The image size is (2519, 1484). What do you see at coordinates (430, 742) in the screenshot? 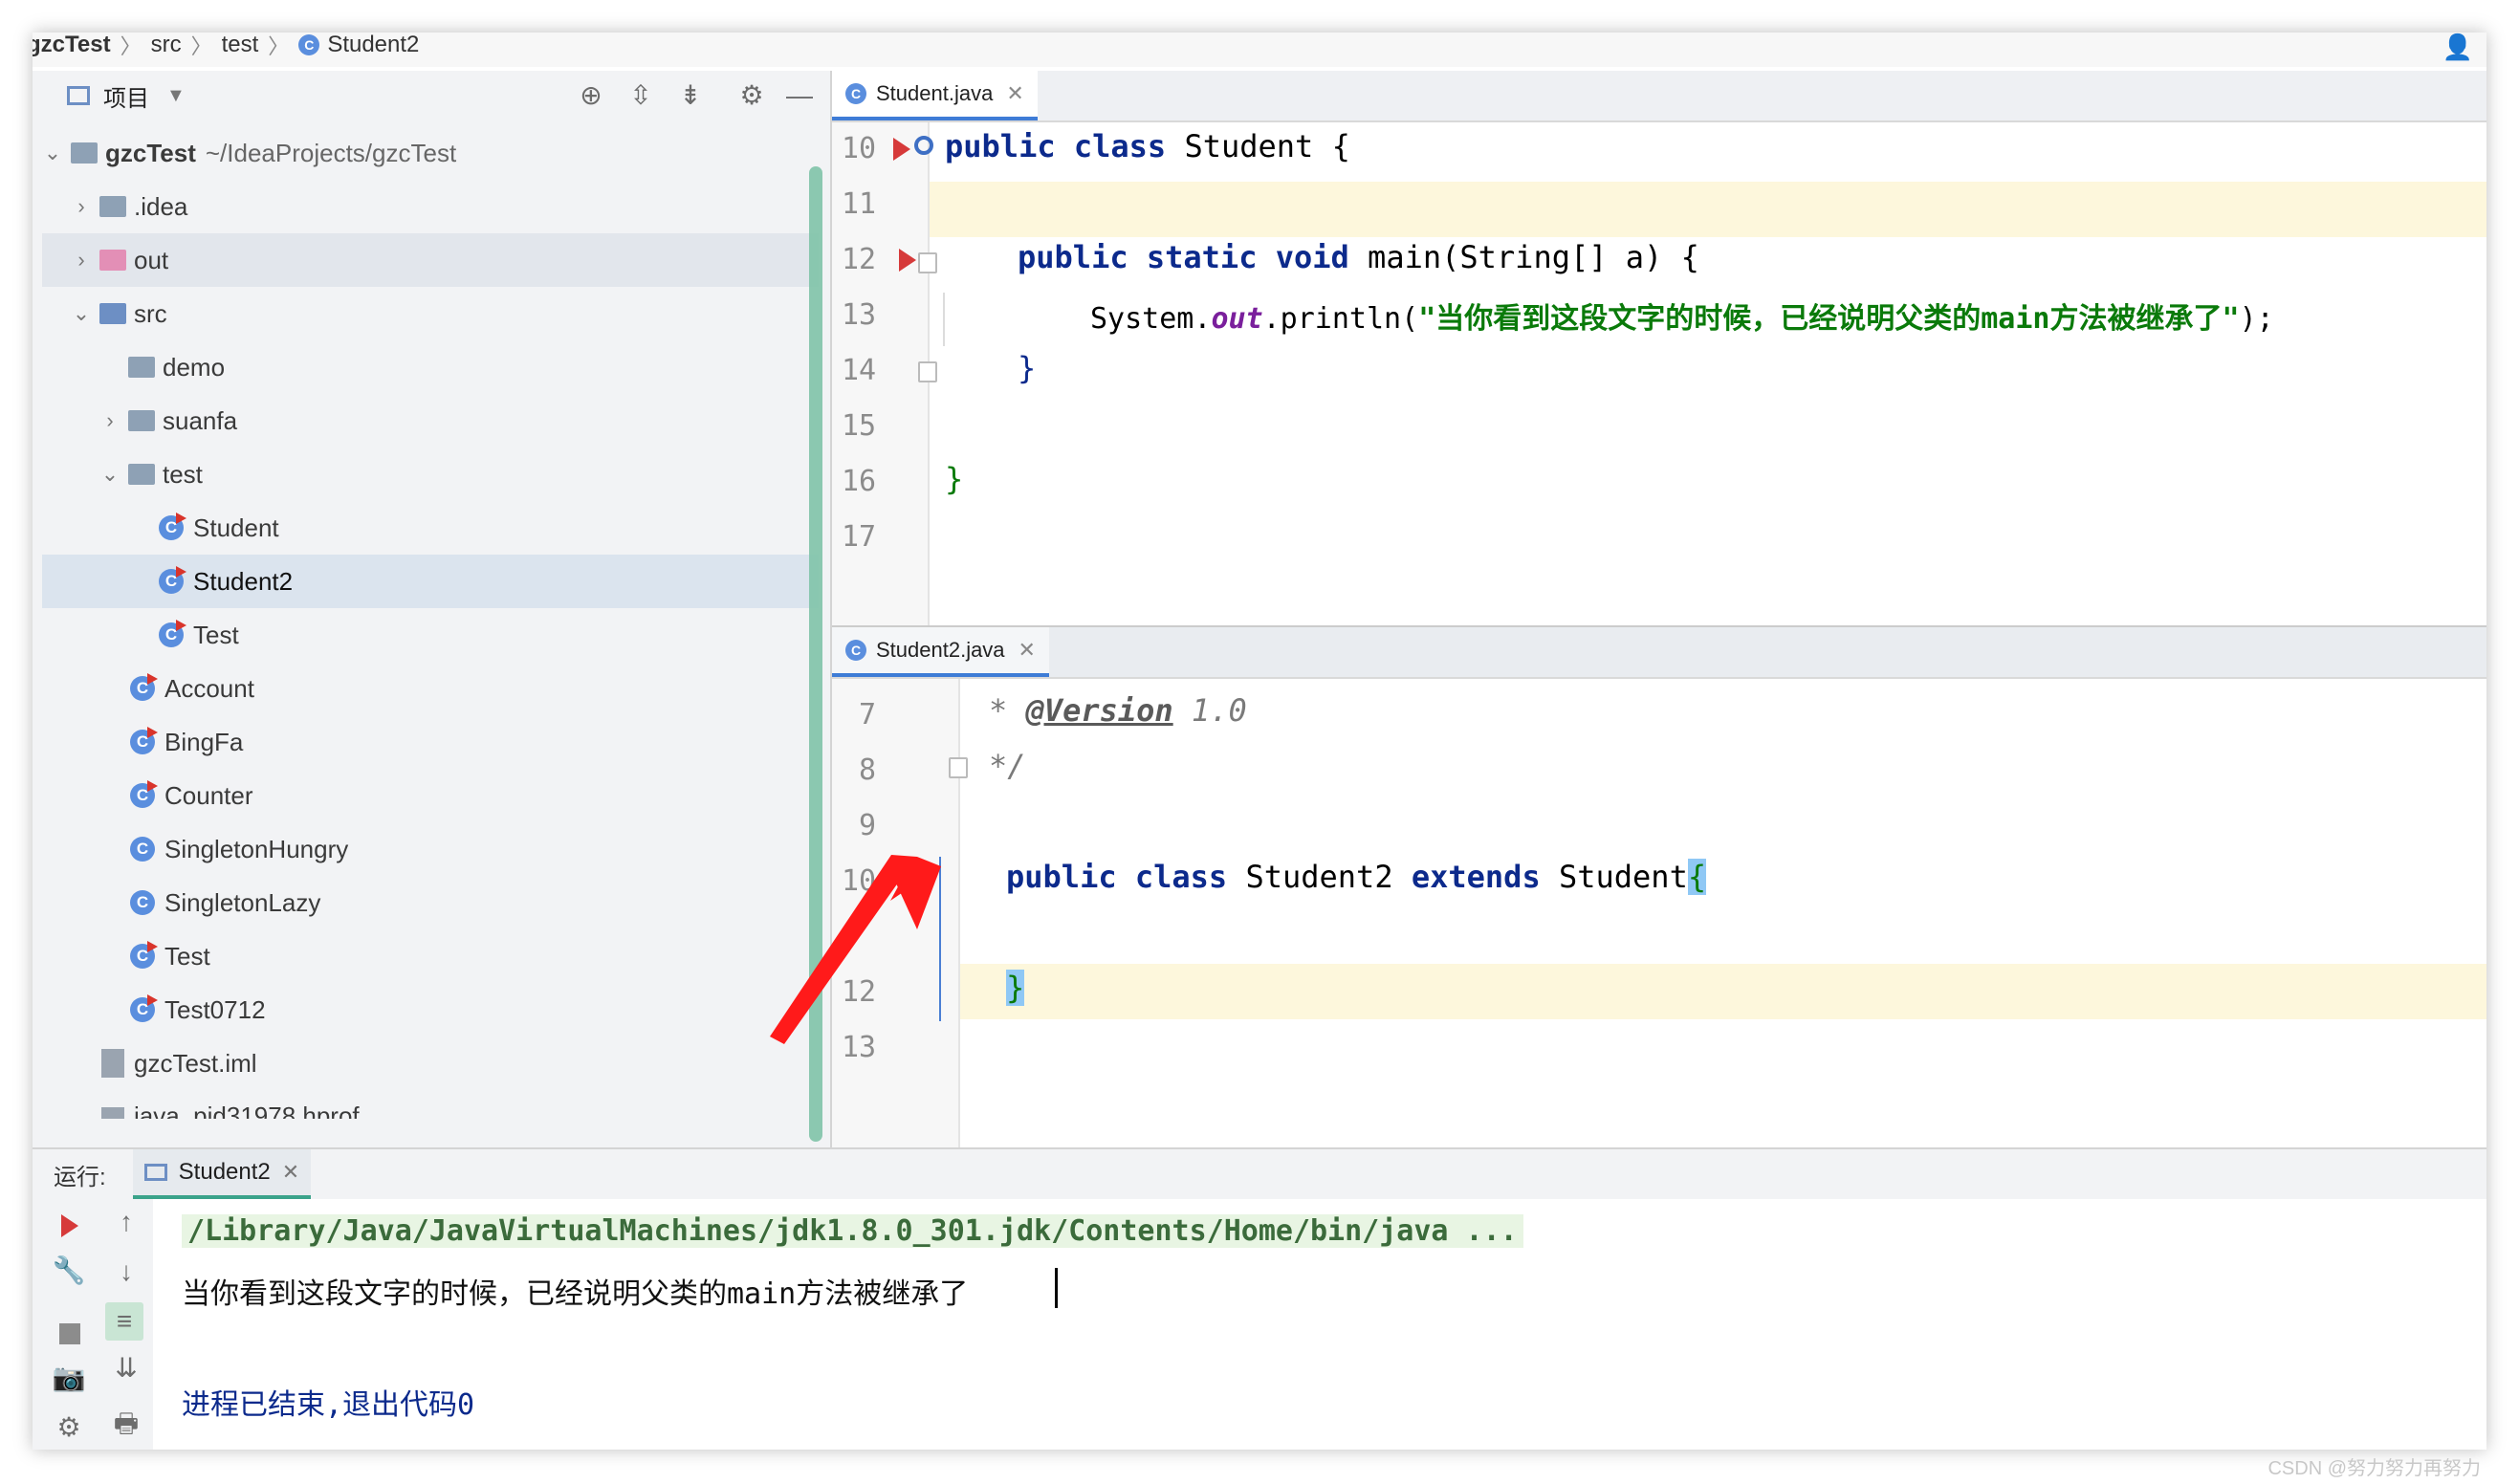
I see `tree-item-bingfa: C BingFa` at bounding box center [430, 742].